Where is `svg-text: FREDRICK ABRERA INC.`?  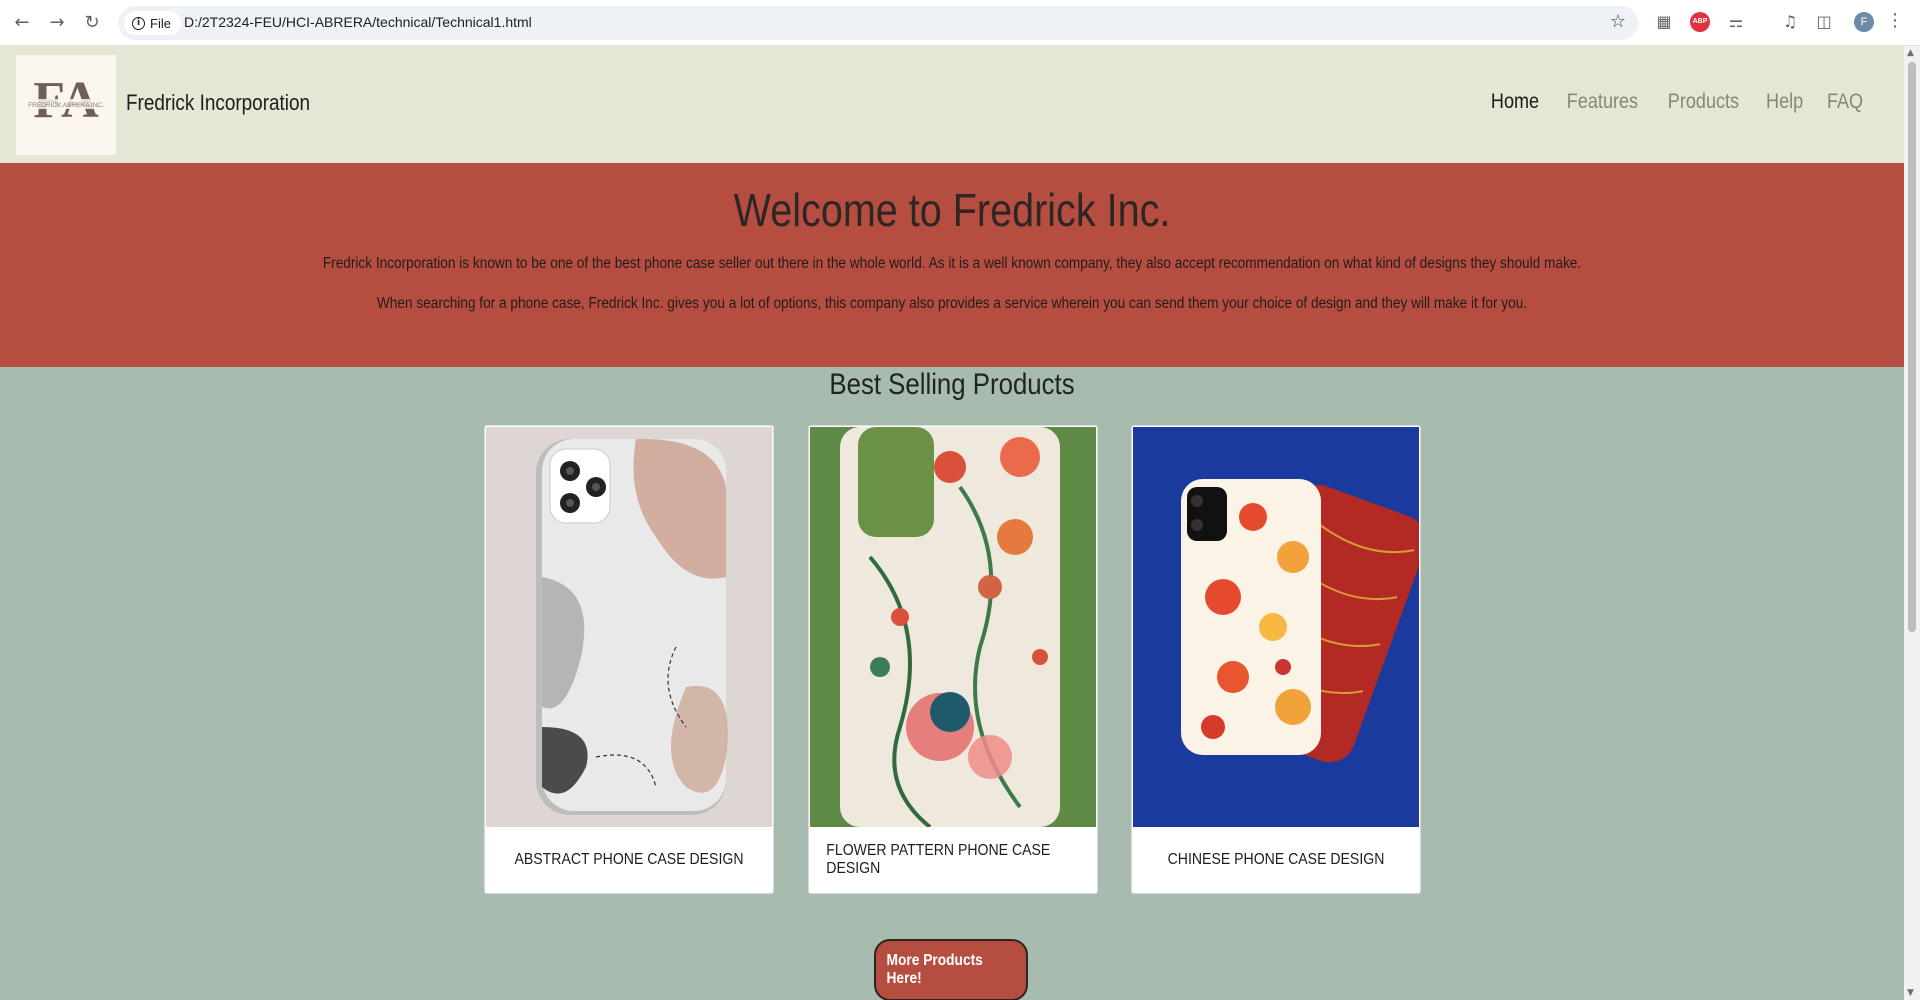
svg-text: FREDRICK ABRERA INC. is located at coordinates (66, 105).